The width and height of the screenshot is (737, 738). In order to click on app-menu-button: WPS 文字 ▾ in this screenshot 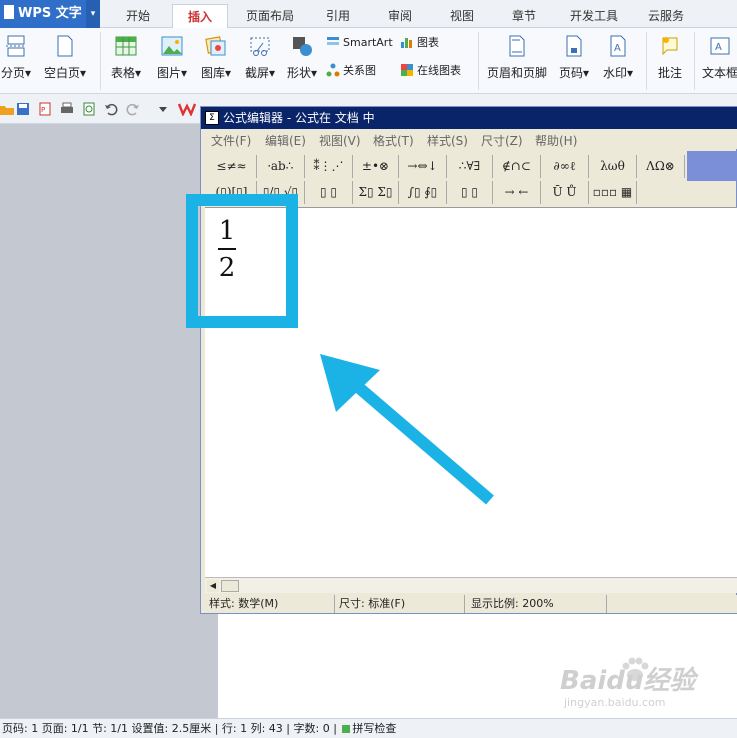, I will do `click(50, 14)`.